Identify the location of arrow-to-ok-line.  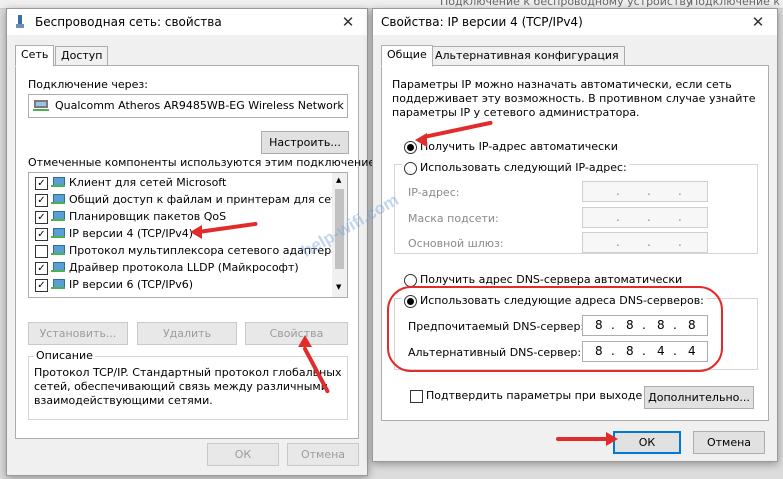
(582, 439).